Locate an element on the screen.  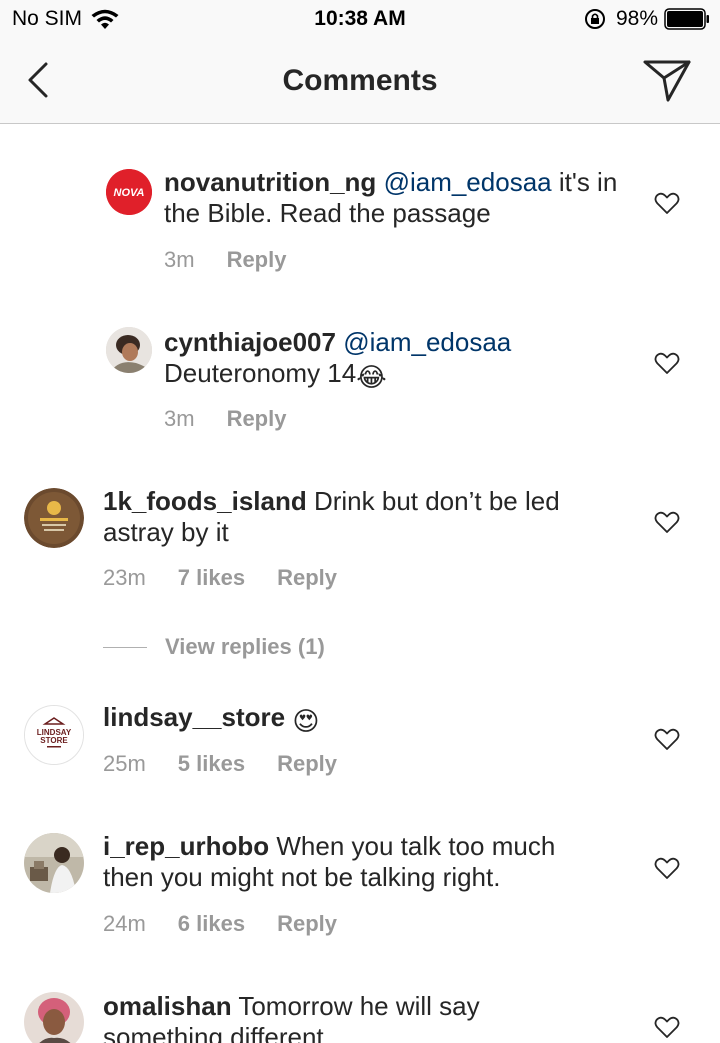
comment-username: lindsay__store is located at coordinates (194, 717).